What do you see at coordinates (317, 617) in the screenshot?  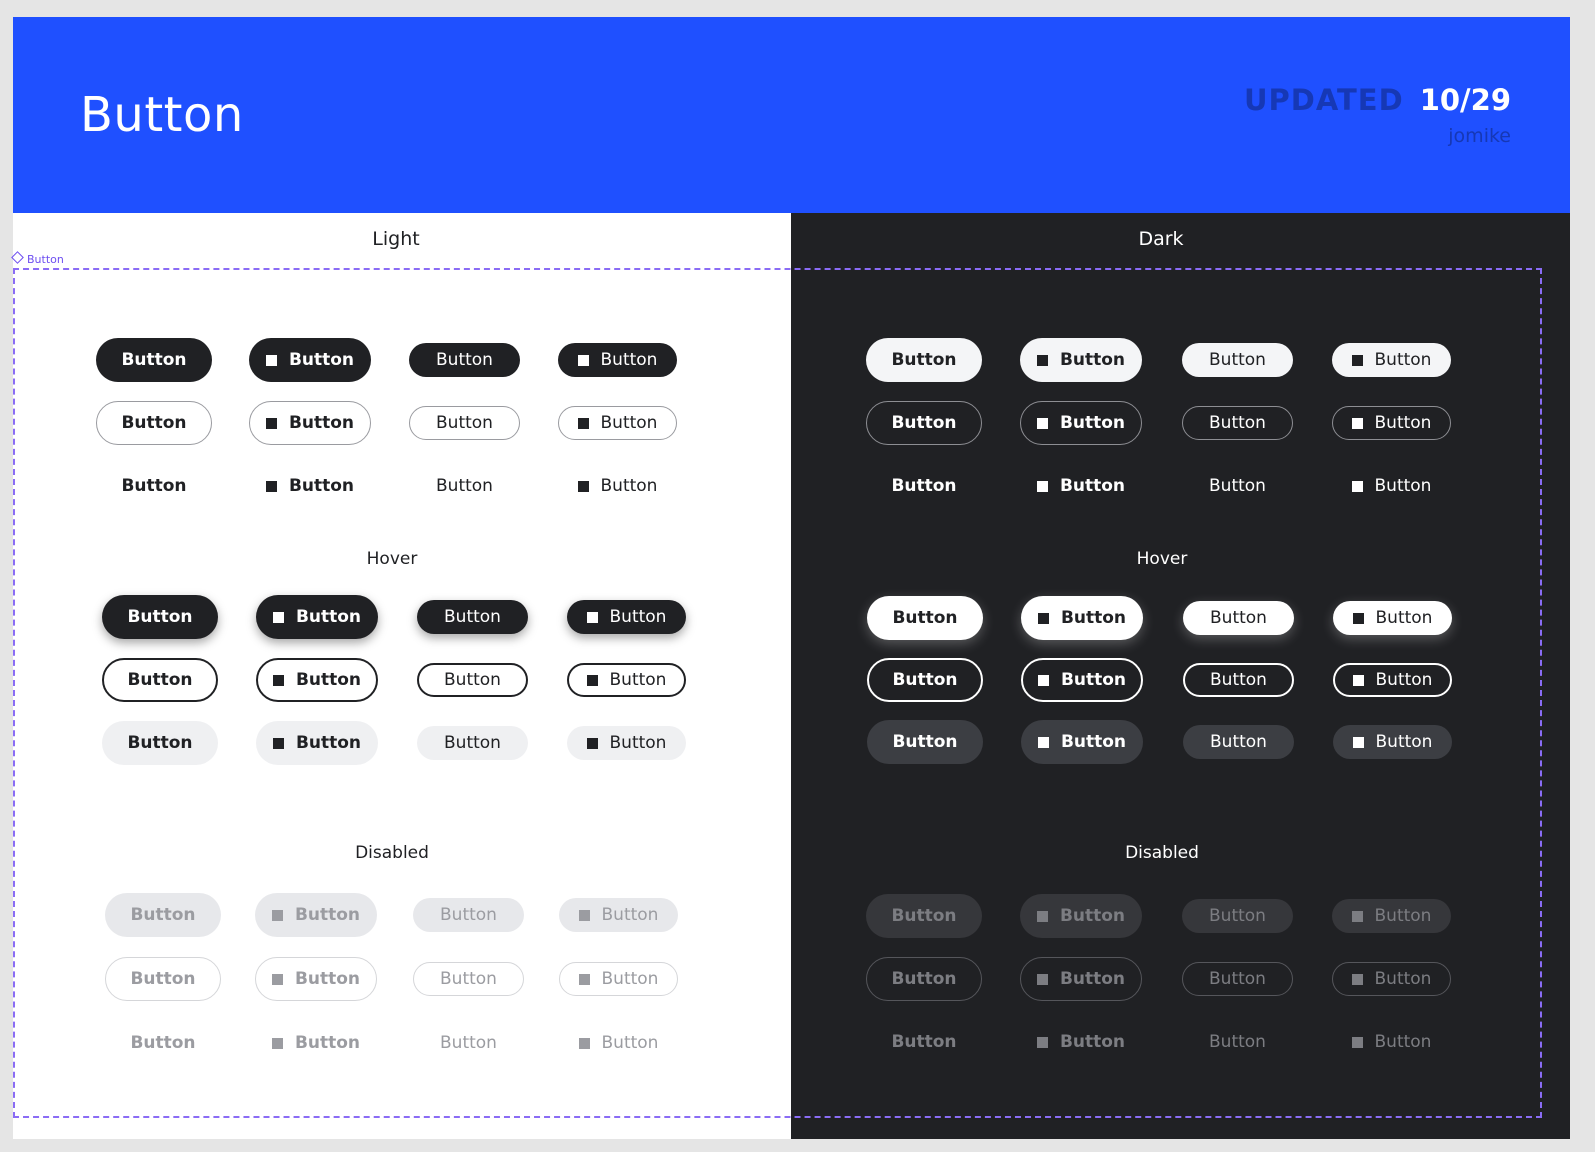 I see `light-fill-h-large-icon-button: Button` at bounding box center [317, 617].